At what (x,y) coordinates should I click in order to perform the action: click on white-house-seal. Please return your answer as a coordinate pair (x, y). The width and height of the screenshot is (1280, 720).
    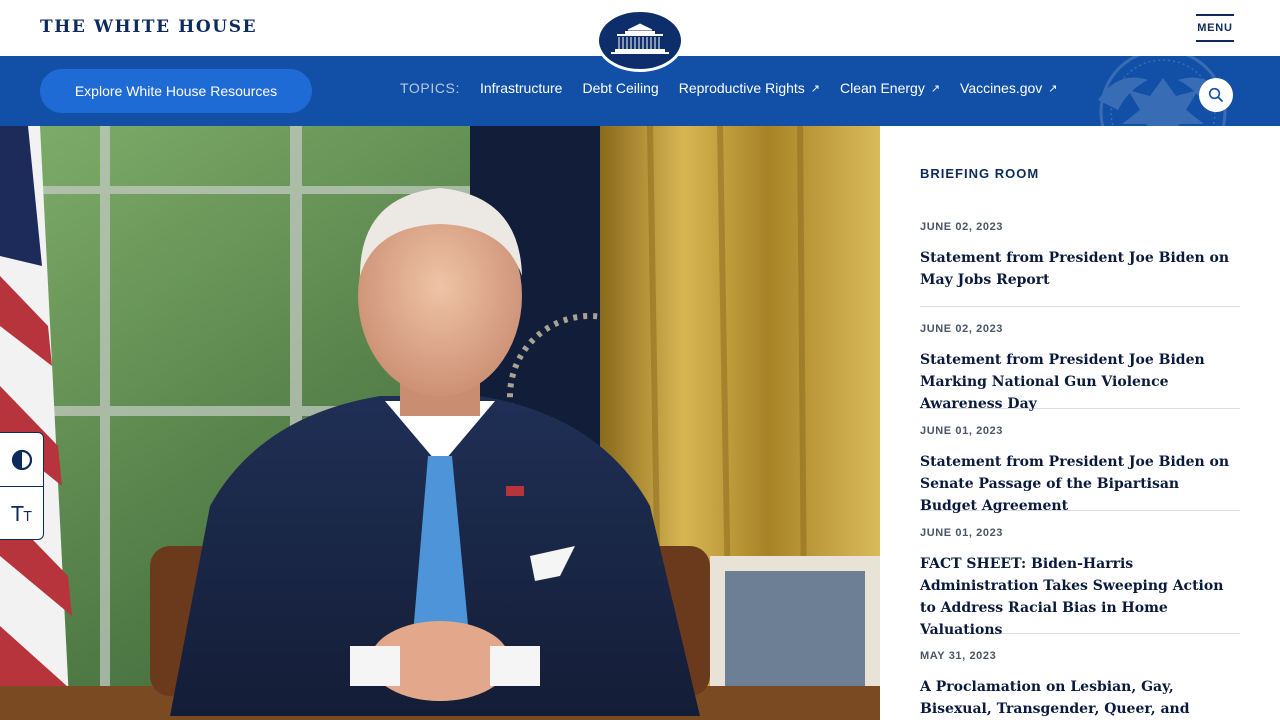
    Looking at the image, I should click on (640, 40).